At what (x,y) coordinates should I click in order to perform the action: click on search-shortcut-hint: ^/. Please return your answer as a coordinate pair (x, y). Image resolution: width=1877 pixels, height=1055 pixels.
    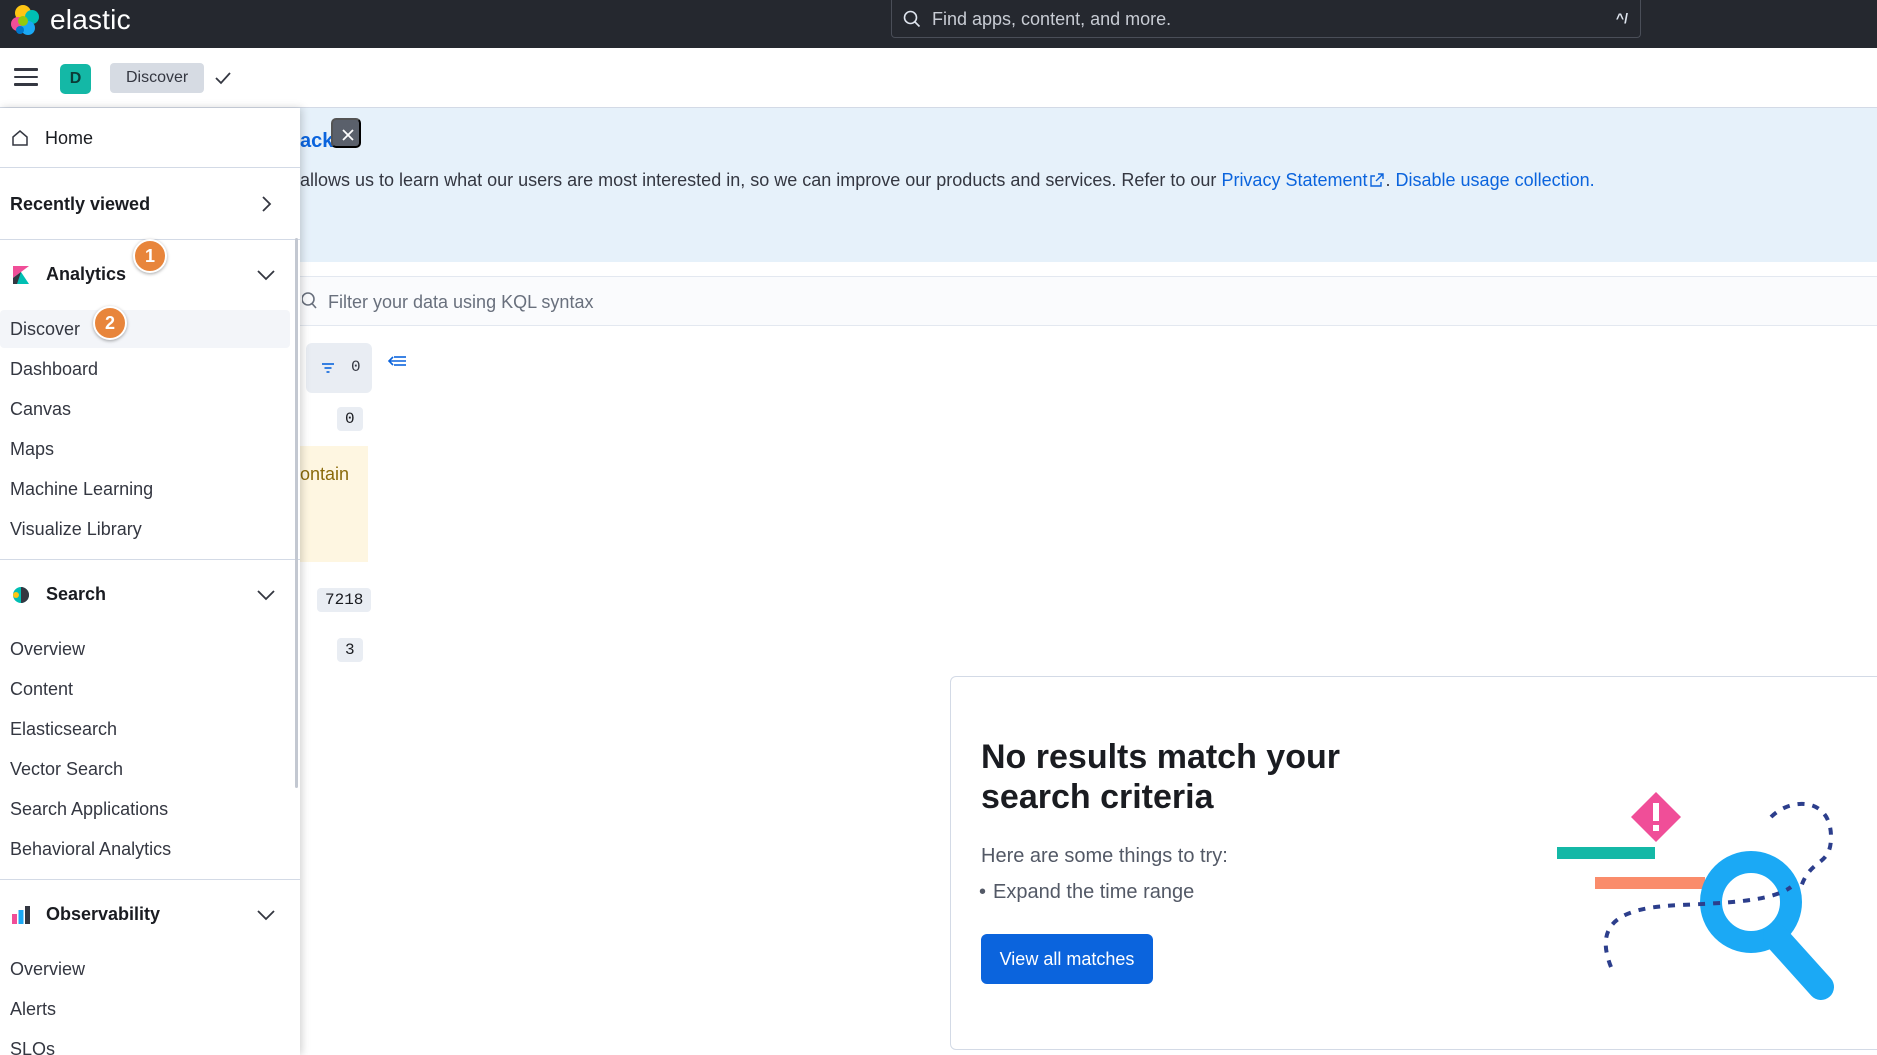
    Looking at the image, I should click on (1621, 18).